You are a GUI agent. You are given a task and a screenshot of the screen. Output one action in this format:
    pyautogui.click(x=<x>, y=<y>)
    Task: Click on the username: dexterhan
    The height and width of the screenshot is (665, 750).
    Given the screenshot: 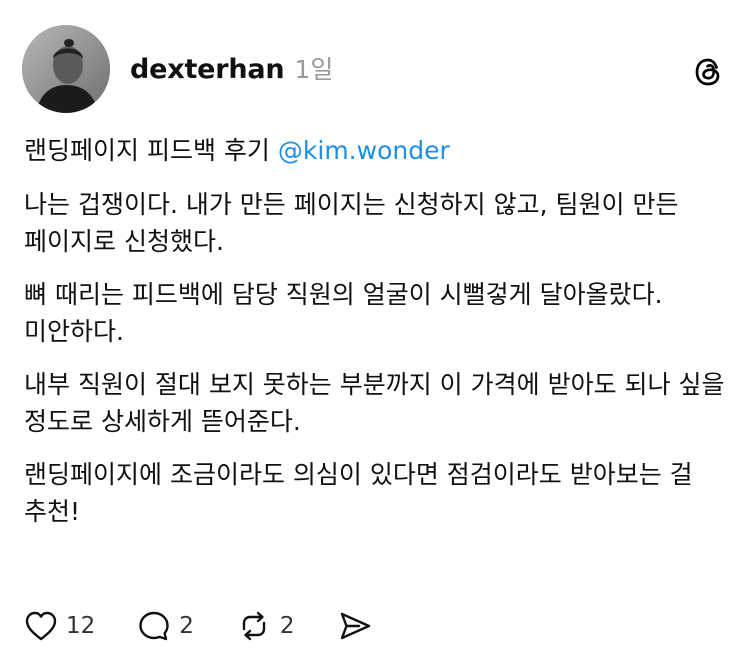 What is the action you would take?
    pyautogui.click(x=207, y=69)
    